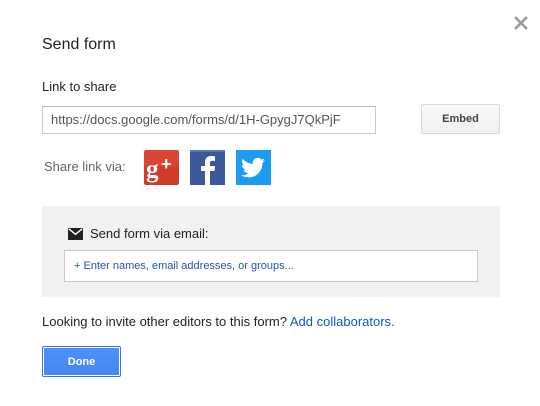  I want to click on svg-text: g, so click(152, 169).